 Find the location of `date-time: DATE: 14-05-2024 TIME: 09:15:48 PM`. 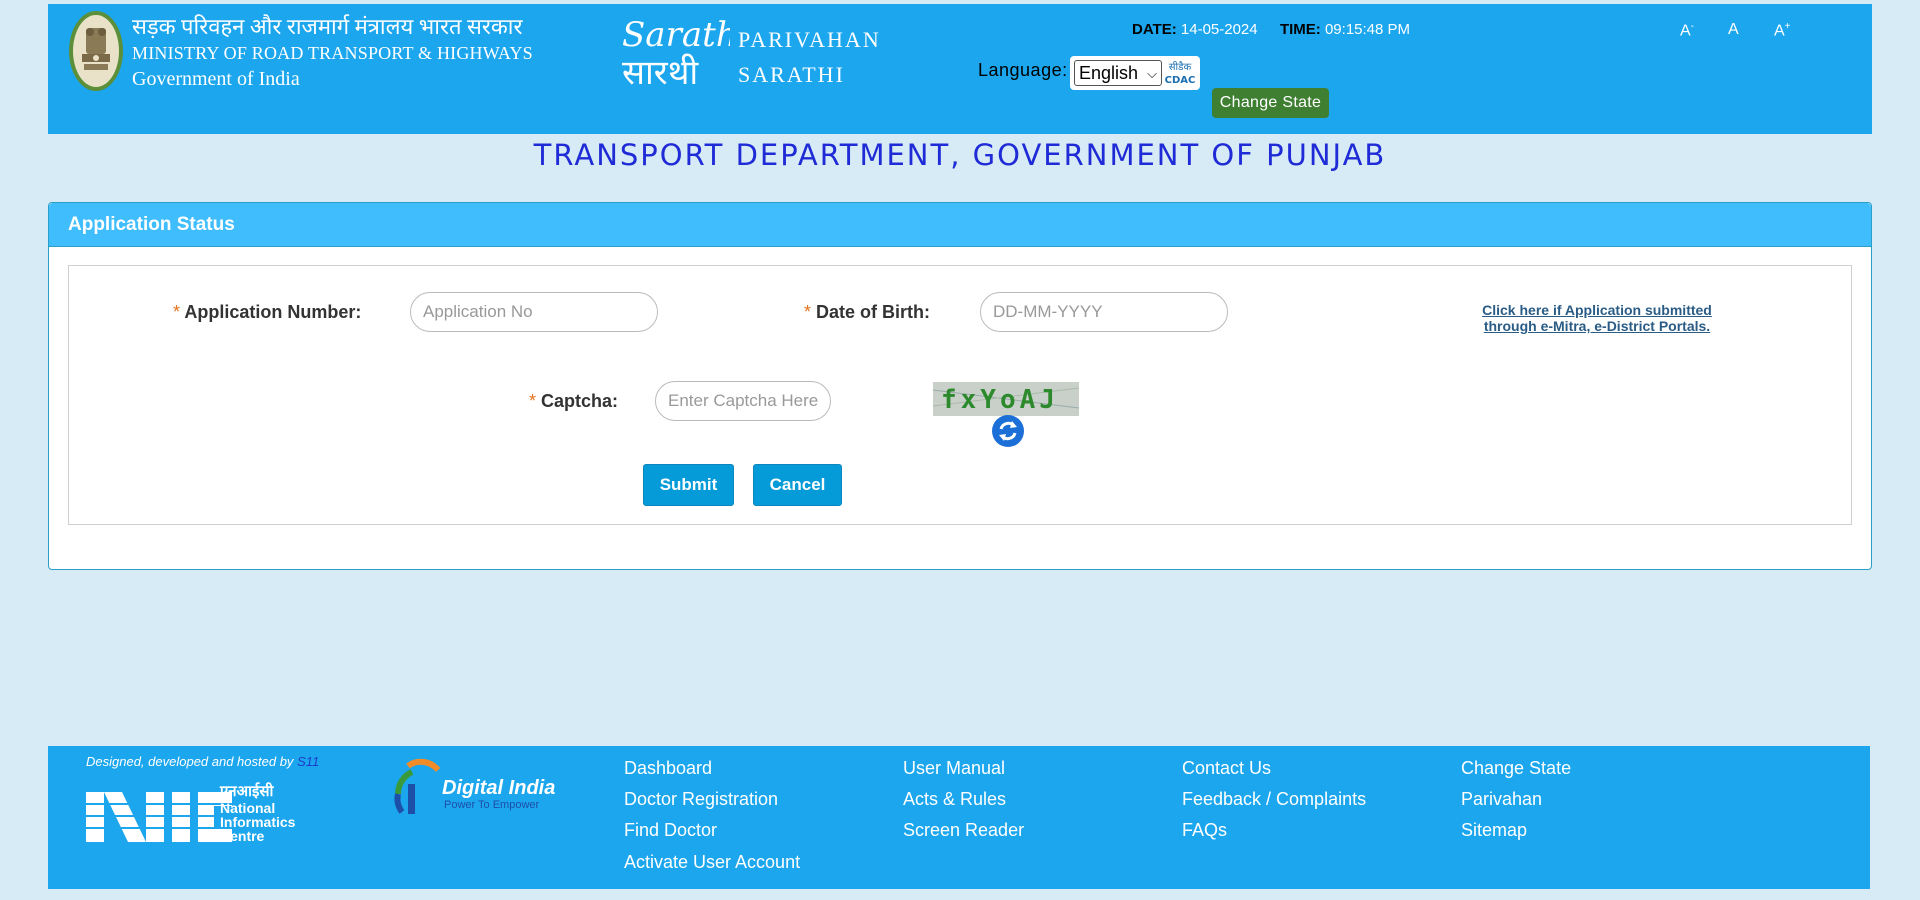

date-time: DATE: 14-05-2024 TIME: 09:15:48 PM is located at coordinates (1271, 29).